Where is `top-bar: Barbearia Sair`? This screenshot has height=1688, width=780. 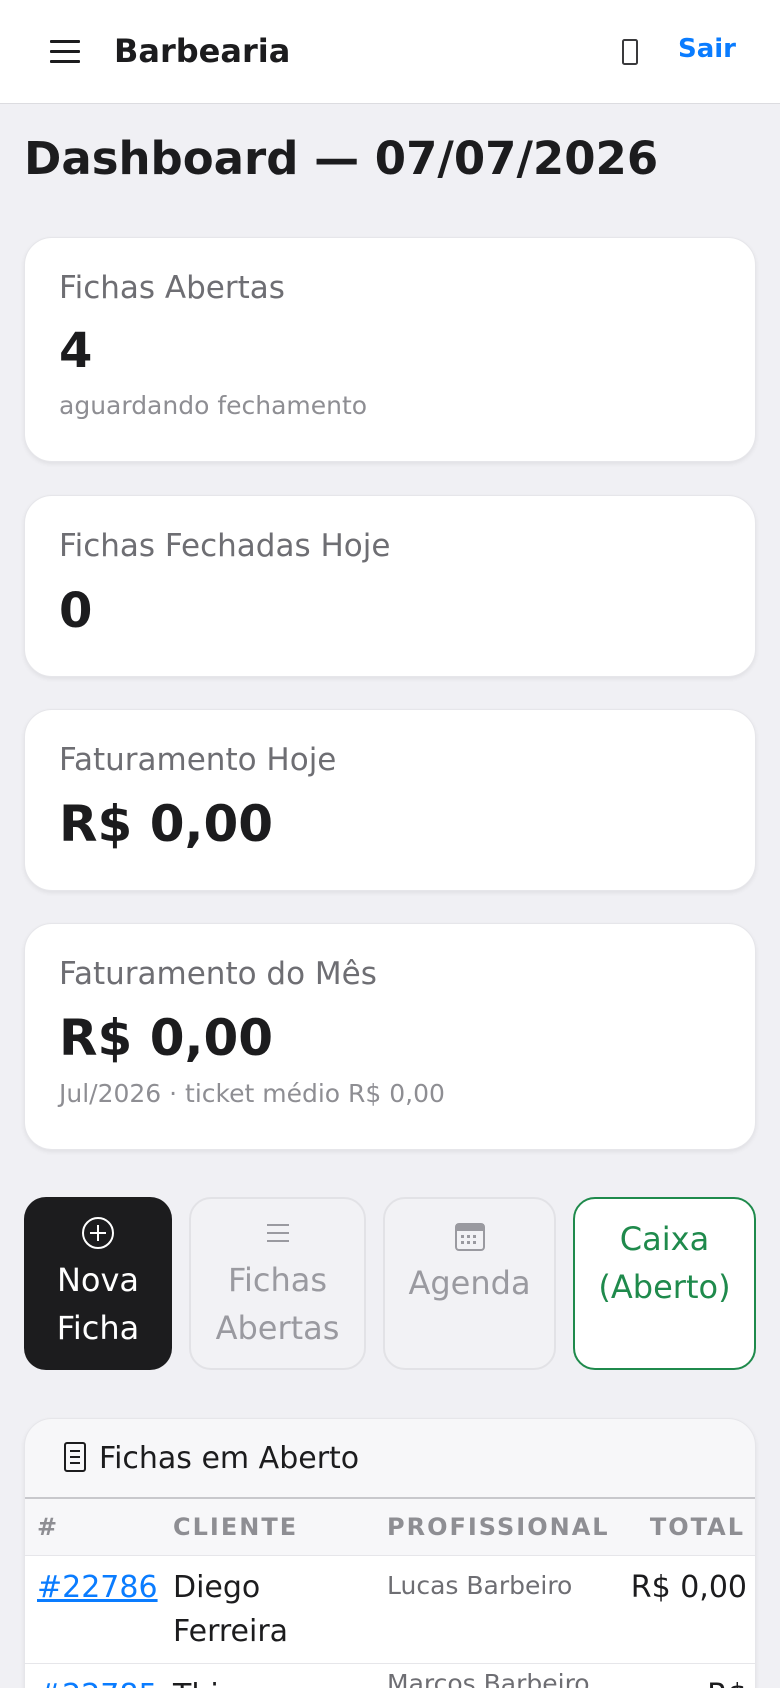
top-bar: Barbearia Sair is located at coordinates (390, 52).